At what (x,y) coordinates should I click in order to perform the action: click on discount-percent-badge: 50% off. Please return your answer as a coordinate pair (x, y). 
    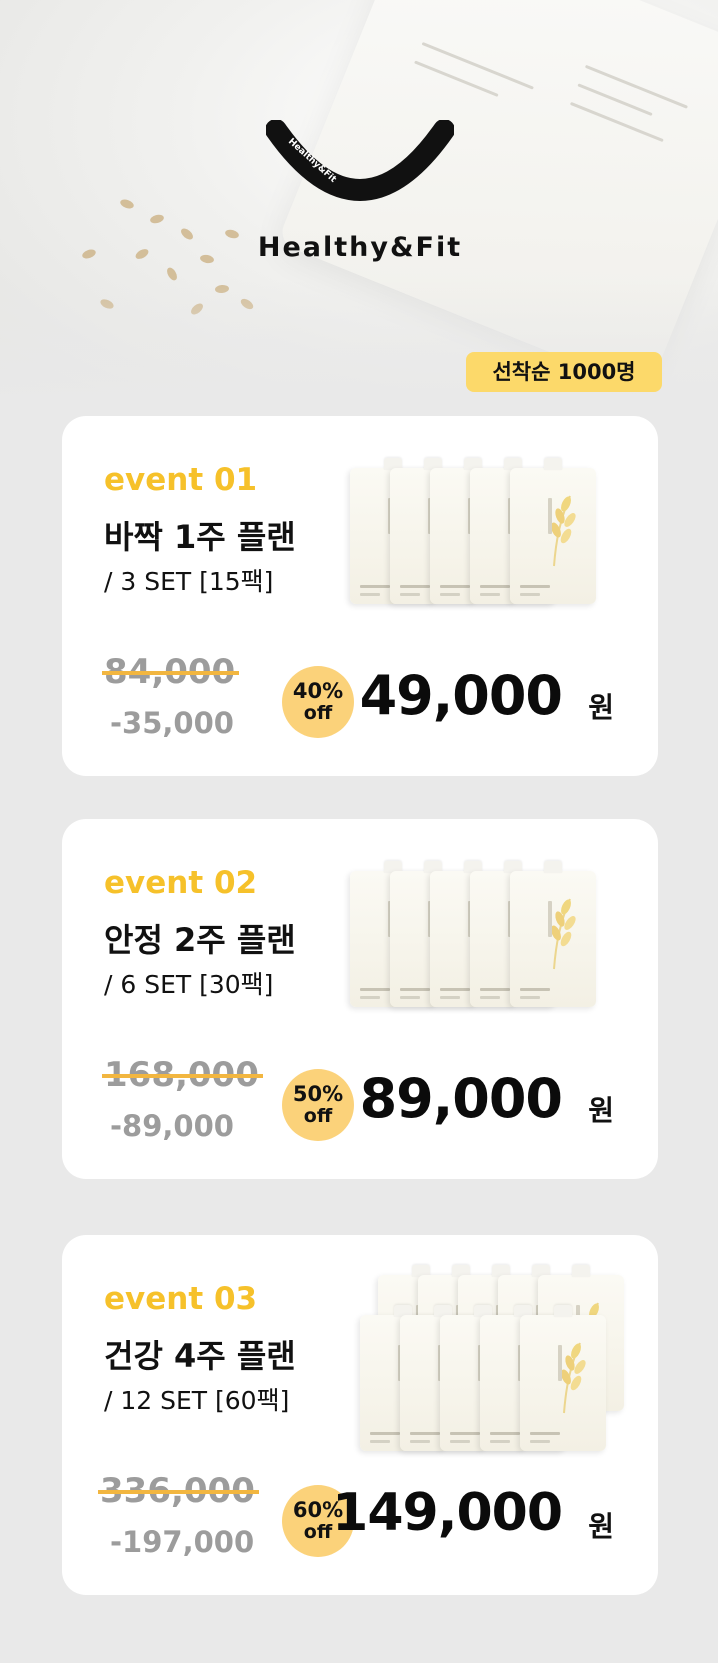
    Looking at the image, I should click on (318, 1105).